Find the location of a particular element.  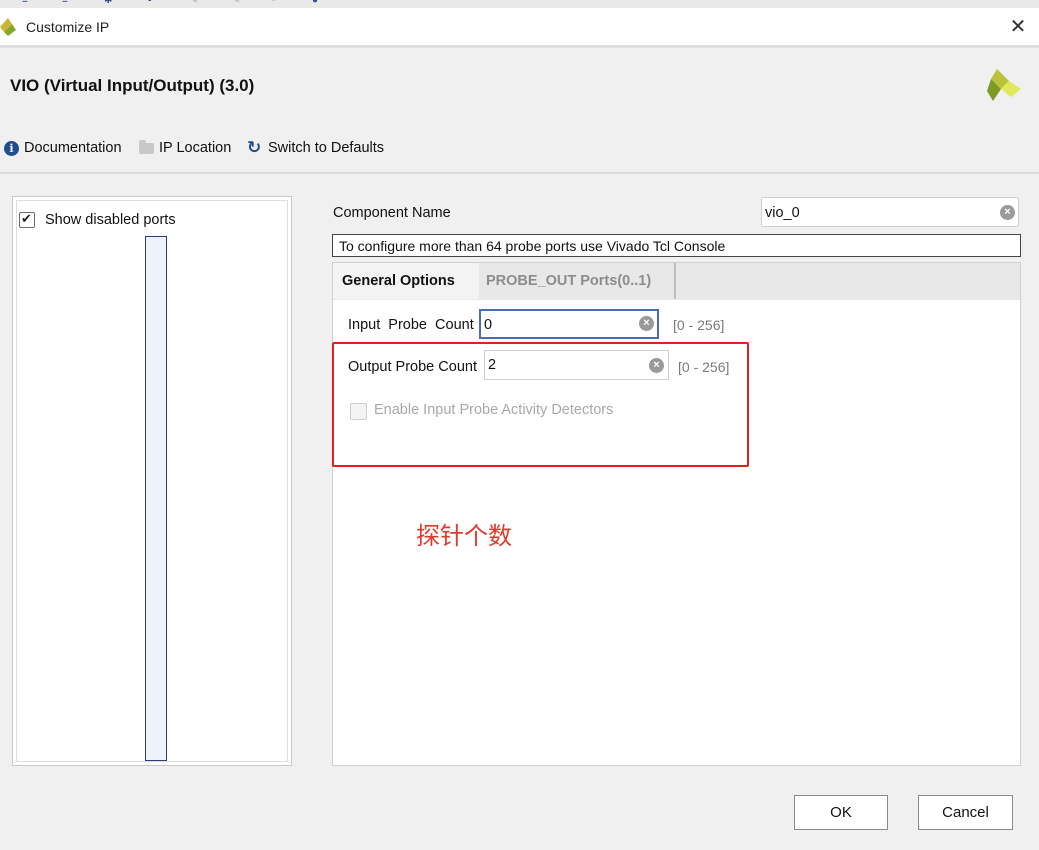

background-toolbar: ≡ ≡ ✱ ▪ ✎ ✎ ▫ ● is located at coordinates (519, 4).